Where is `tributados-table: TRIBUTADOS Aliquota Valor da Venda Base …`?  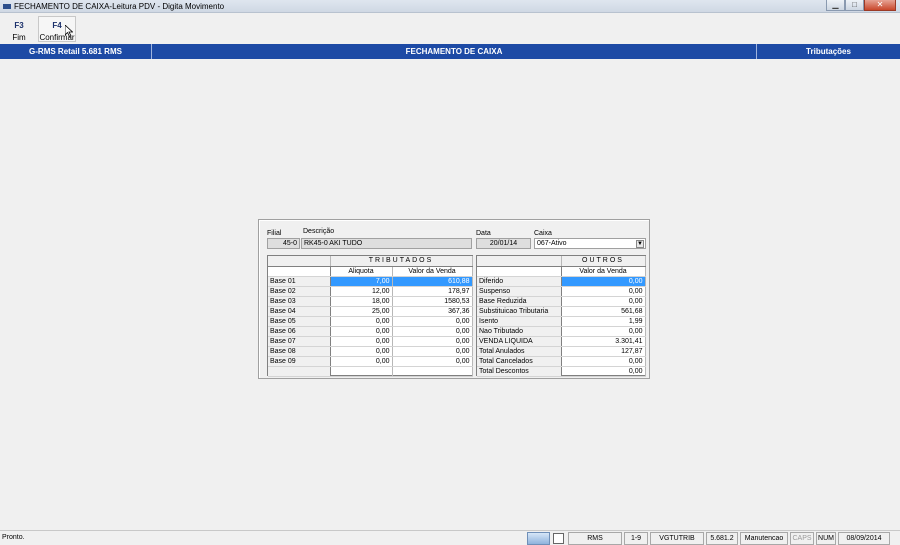
tributados-table: TRIBUTADOS Aliquota Valor da Venda Base … is located at coordinates (370, 316).